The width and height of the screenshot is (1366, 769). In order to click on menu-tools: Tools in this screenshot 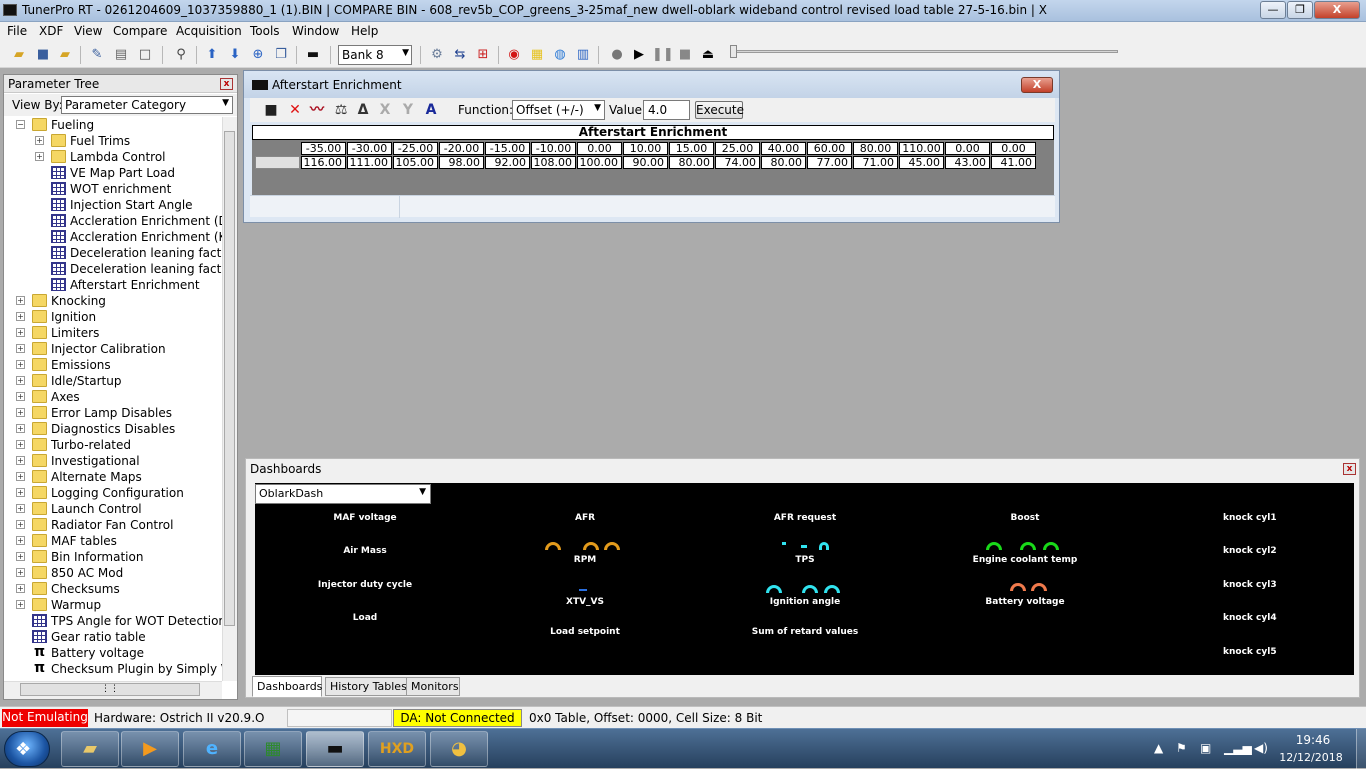, I will do `click(265, 31)`.